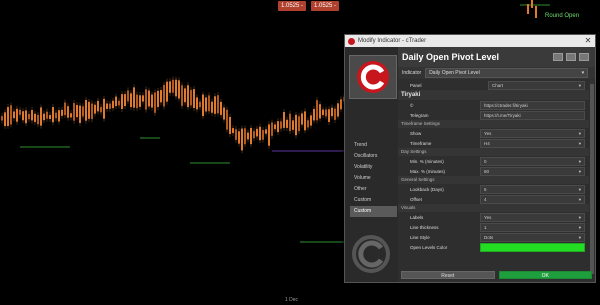 This screenshot has height=305, width=600. I want to click on property-value-text: H4, so click(487, 143).